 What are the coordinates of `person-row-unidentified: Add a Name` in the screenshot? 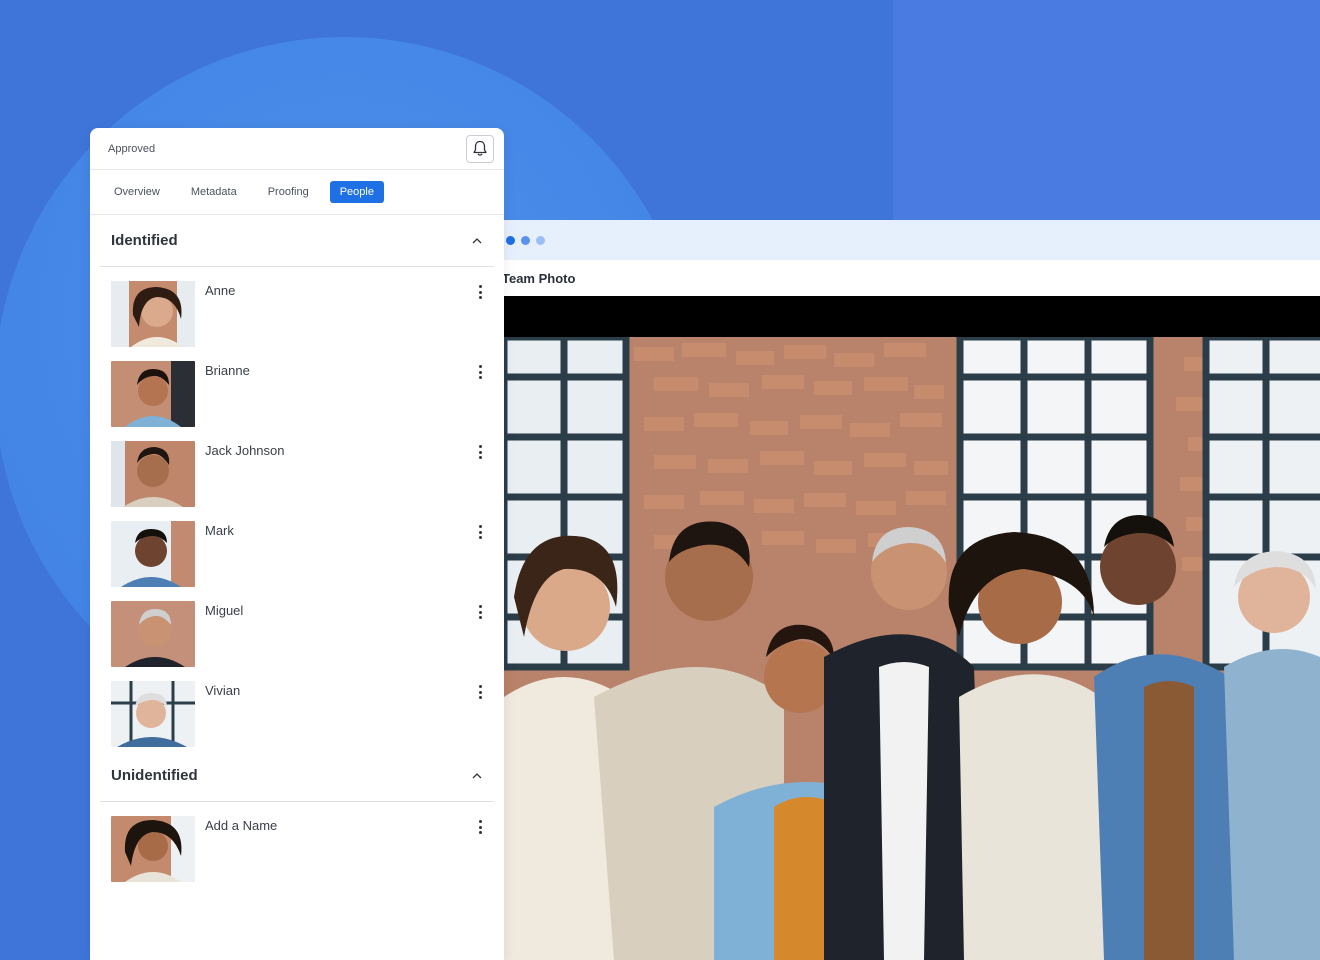 It's located at (302, 842).